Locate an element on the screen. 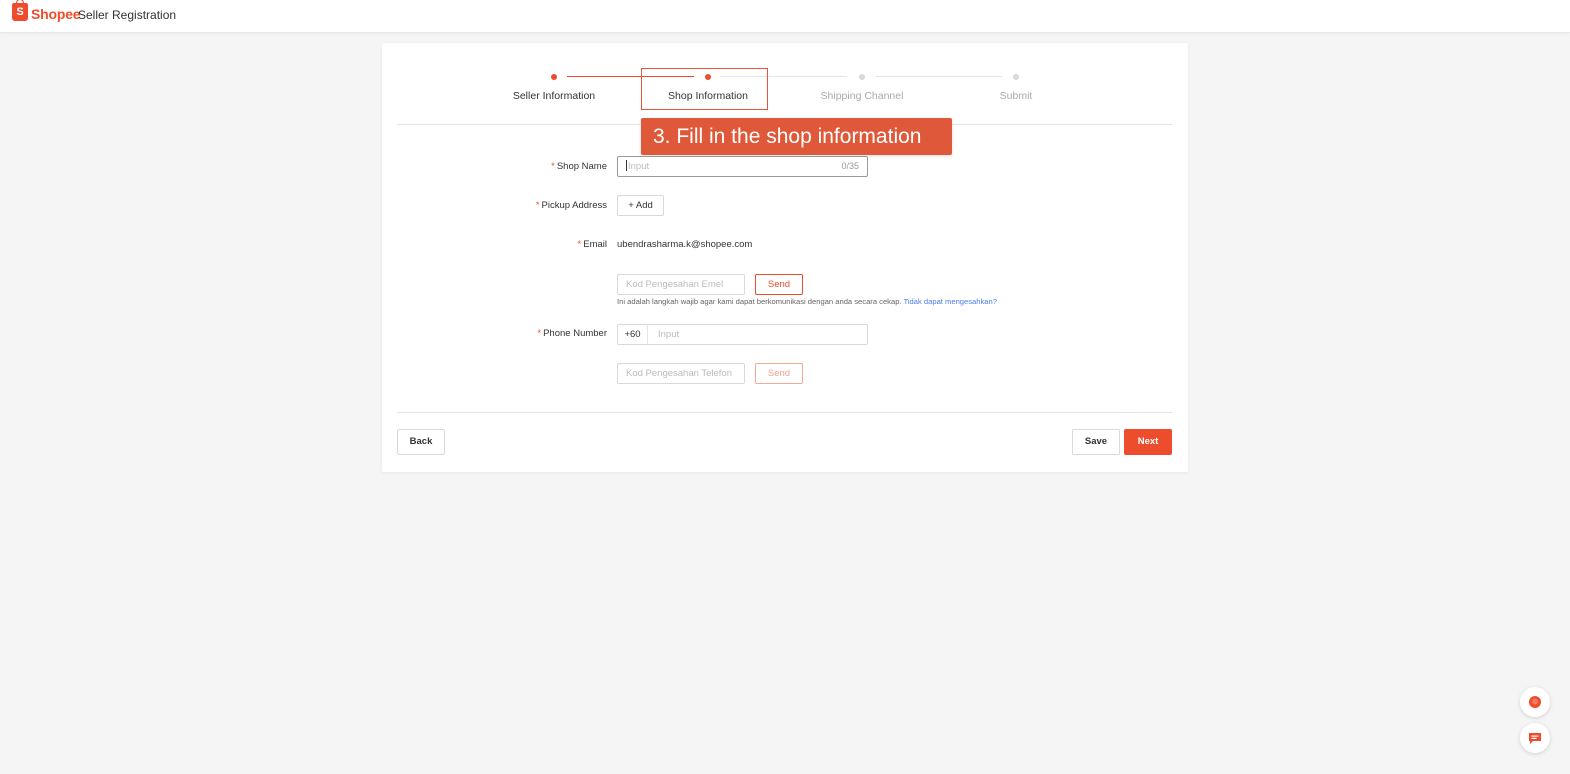 Image resolution: width=1570 pixels, height=774 pixels. phone-code-placeholder: Kod Pengesahan Telefon is located at coordinates (679, 373).